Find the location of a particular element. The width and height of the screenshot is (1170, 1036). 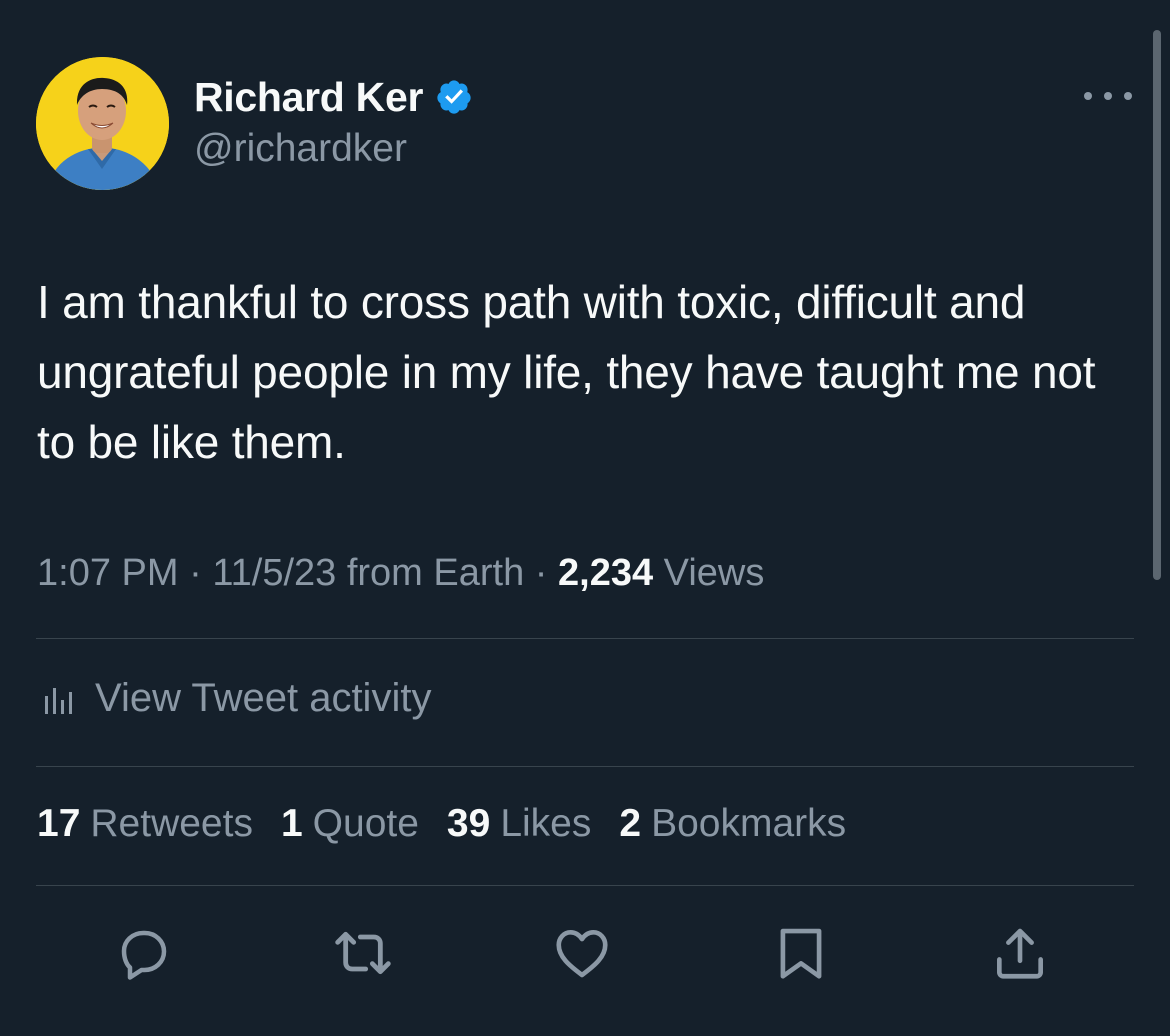

views-label: Views is located at coordinates (714, 573).